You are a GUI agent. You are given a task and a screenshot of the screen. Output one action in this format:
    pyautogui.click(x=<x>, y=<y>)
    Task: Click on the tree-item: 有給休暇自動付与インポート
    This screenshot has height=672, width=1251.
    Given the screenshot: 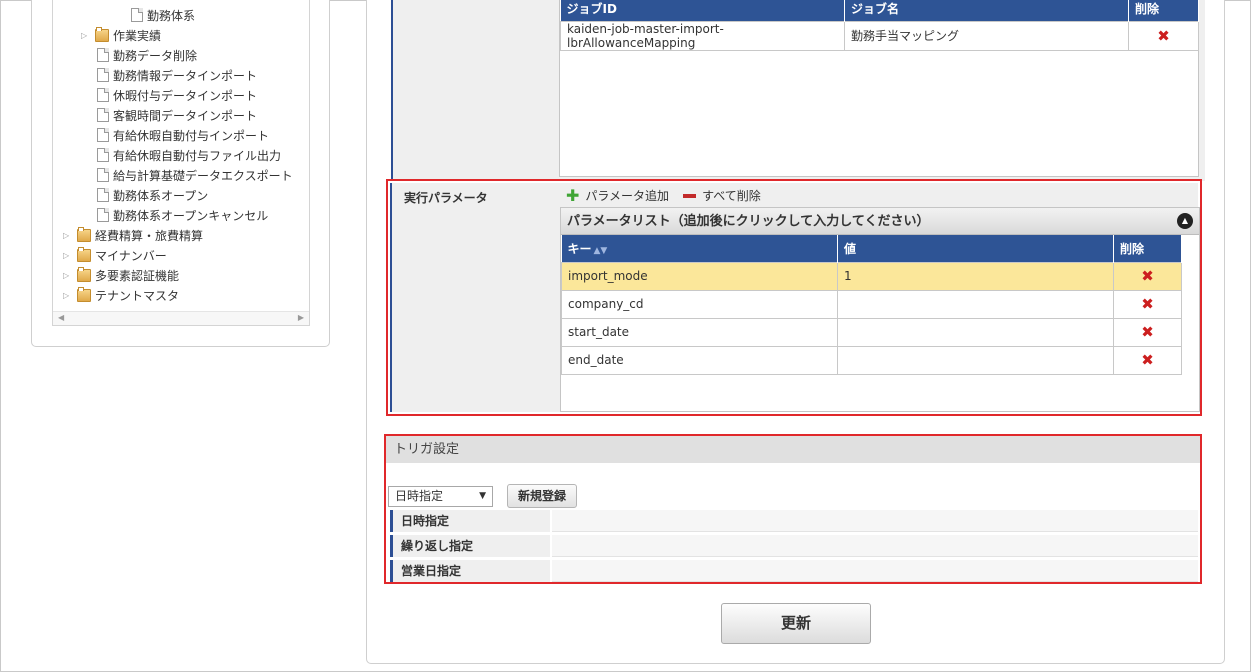 What is the action you would take?
    pyautogui.click(x=183, y=135)
    